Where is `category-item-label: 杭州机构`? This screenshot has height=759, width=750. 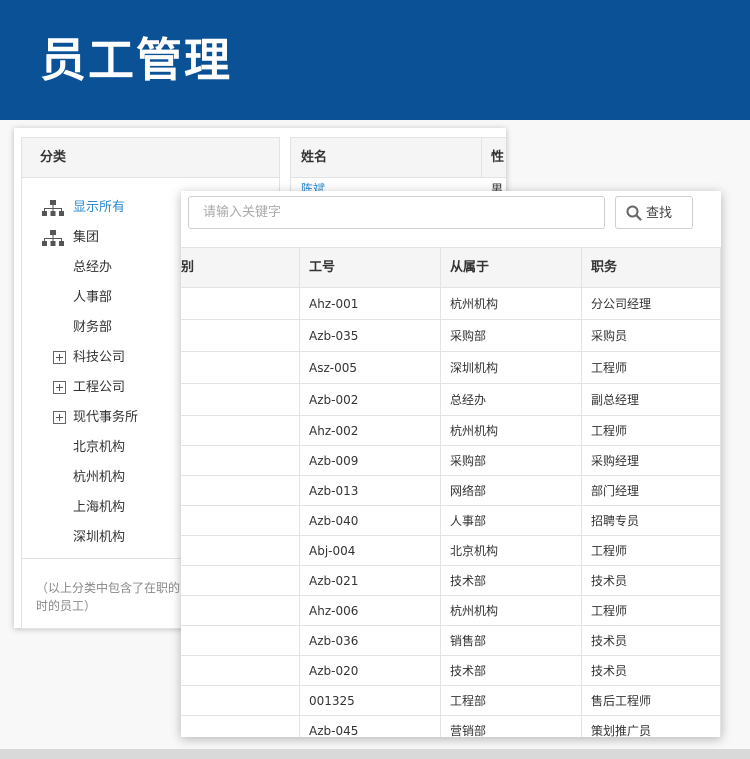
category-item-label: 杭州机构 is located at coordinates (99, 477).